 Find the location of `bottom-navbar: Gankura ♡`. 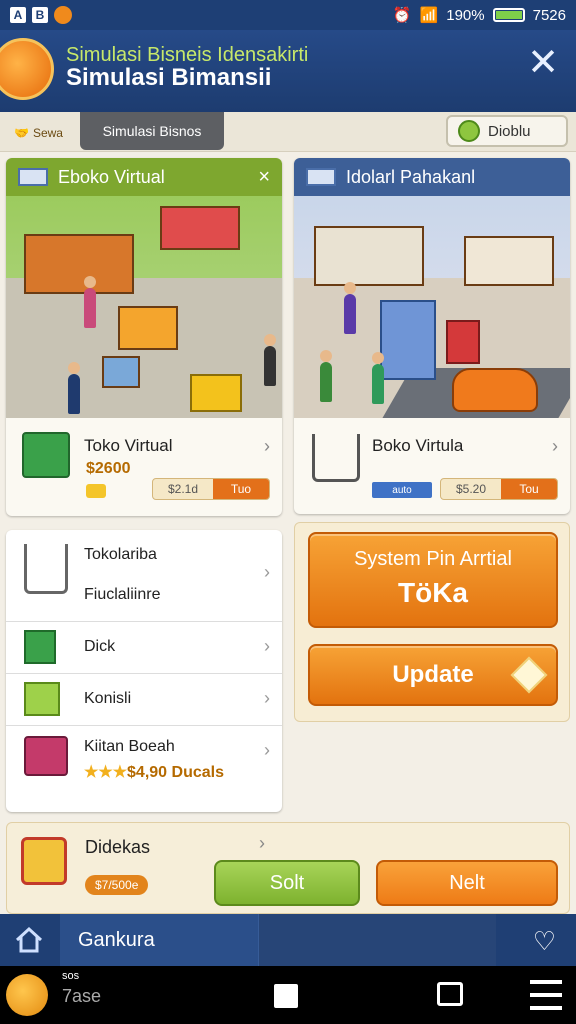

bottom-navbar: Gankura ♡ is located at coordinates (288, 940).